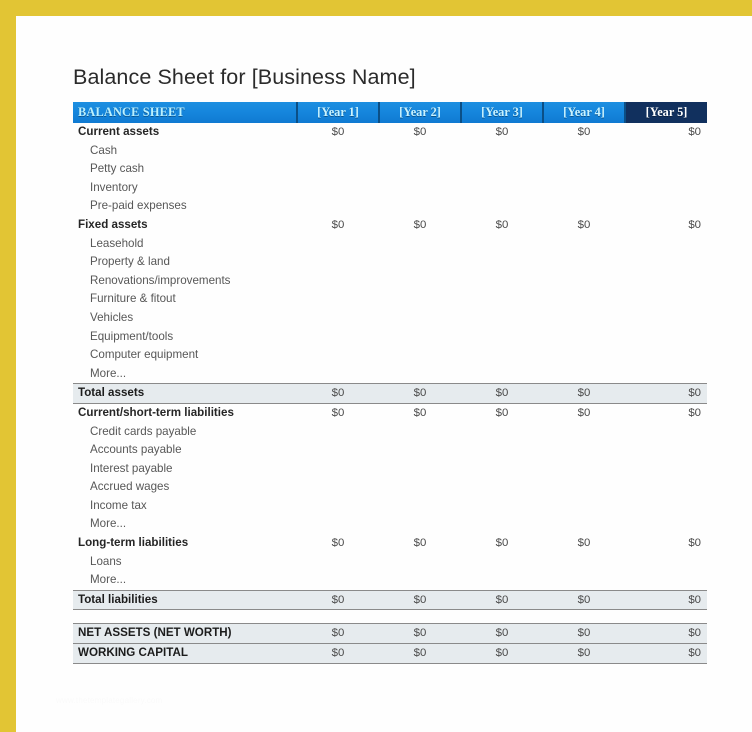 The image size is (752, 732). Describe the element at coordinates (390, 412) in the screenshot. I see `table-row: Current/short-term liabilities $0 $0 $0 $0 $0` at that location.